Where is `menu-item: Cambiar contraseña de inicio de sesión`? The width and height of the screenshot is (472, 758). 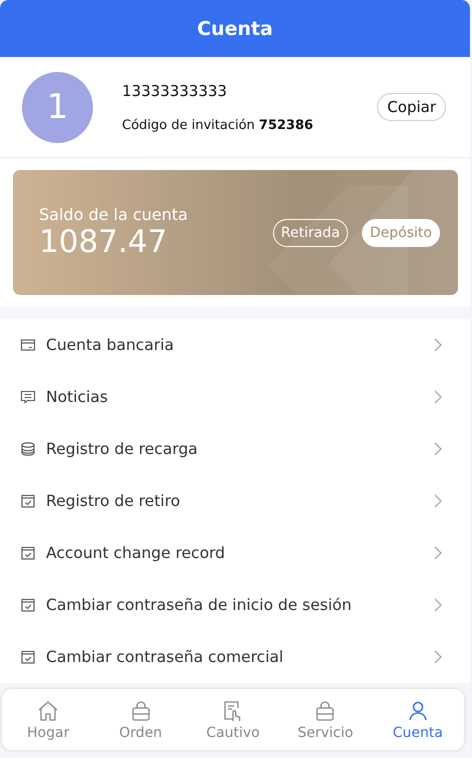 menu-item: Cambiar contraseña de inicio de sesión is located at coordinates (235, 605).